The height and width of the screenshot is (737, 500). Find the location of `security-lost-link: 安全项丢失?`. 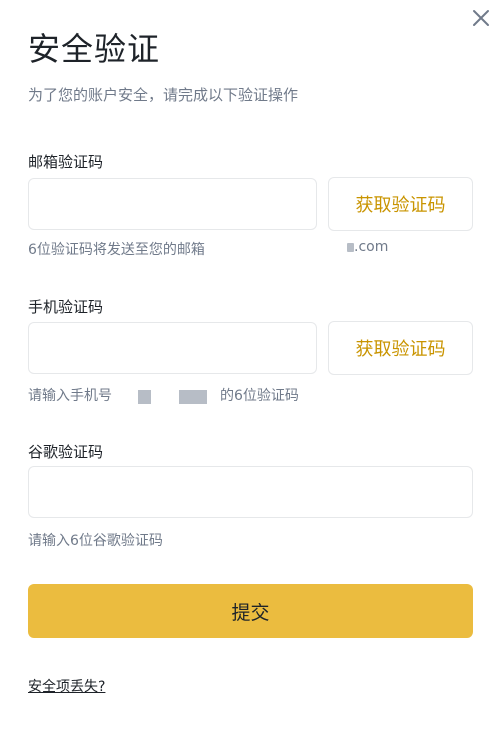

security-lost-link: 安全项丢失? is located at coordinates (66, 686).